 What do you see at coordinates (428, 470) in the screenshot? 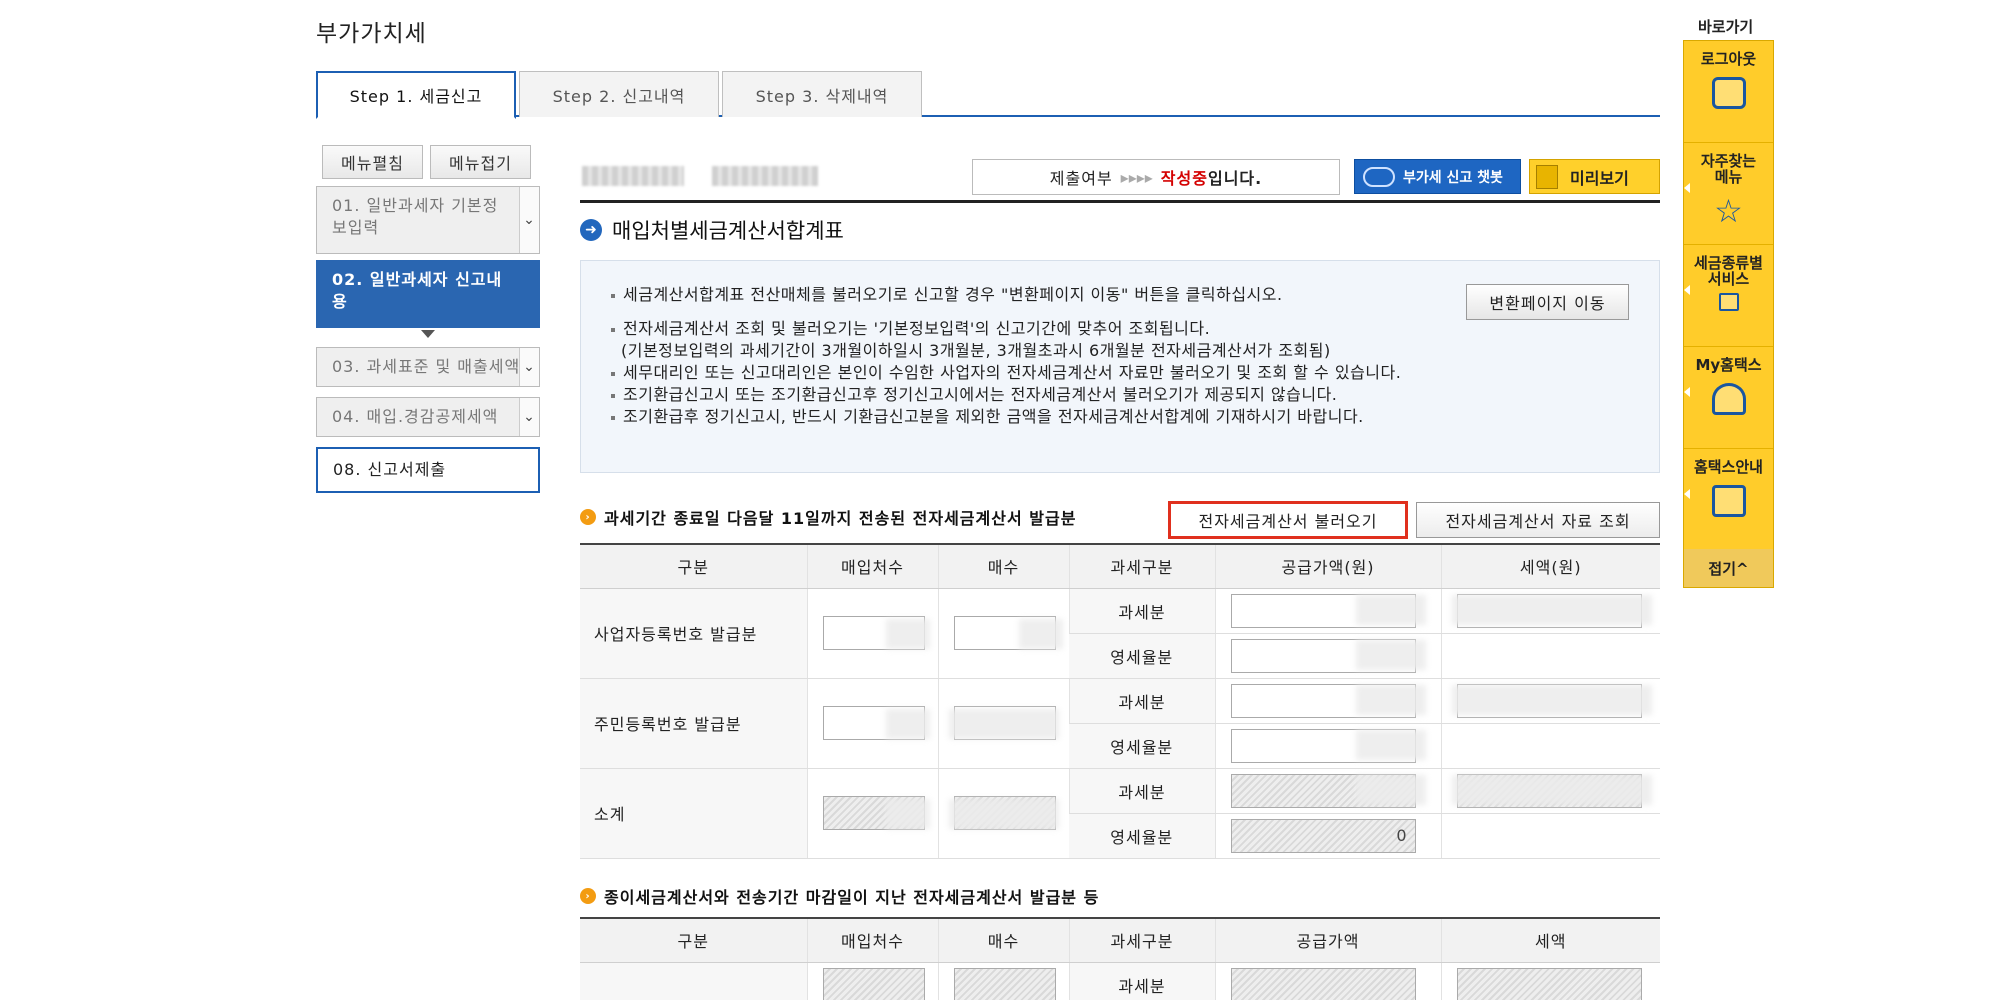
I see `sidebar-item-submit: 08. 신고서제출` at bounding box center [428, 470].